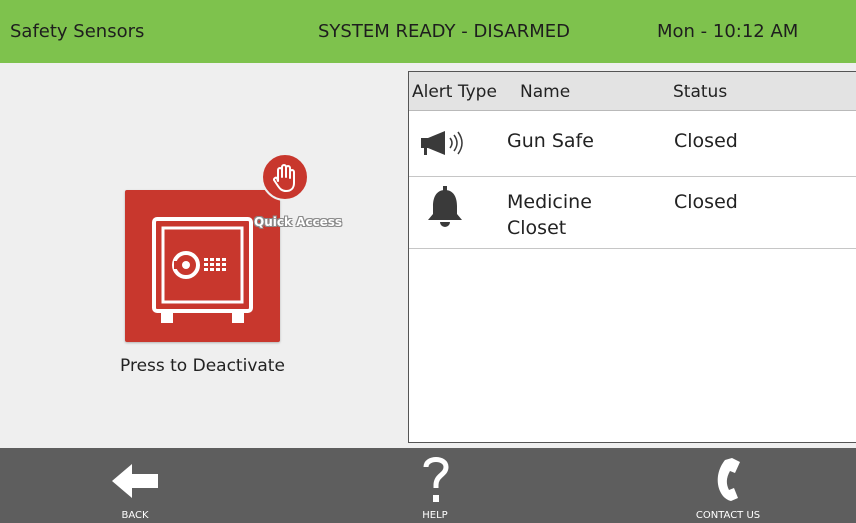 The width and height of the screenshot is (856, 523). Describe the element at coordinates (454, 92) in the screenshot. I see `column-header-alert-type: Alert Type` at that location.